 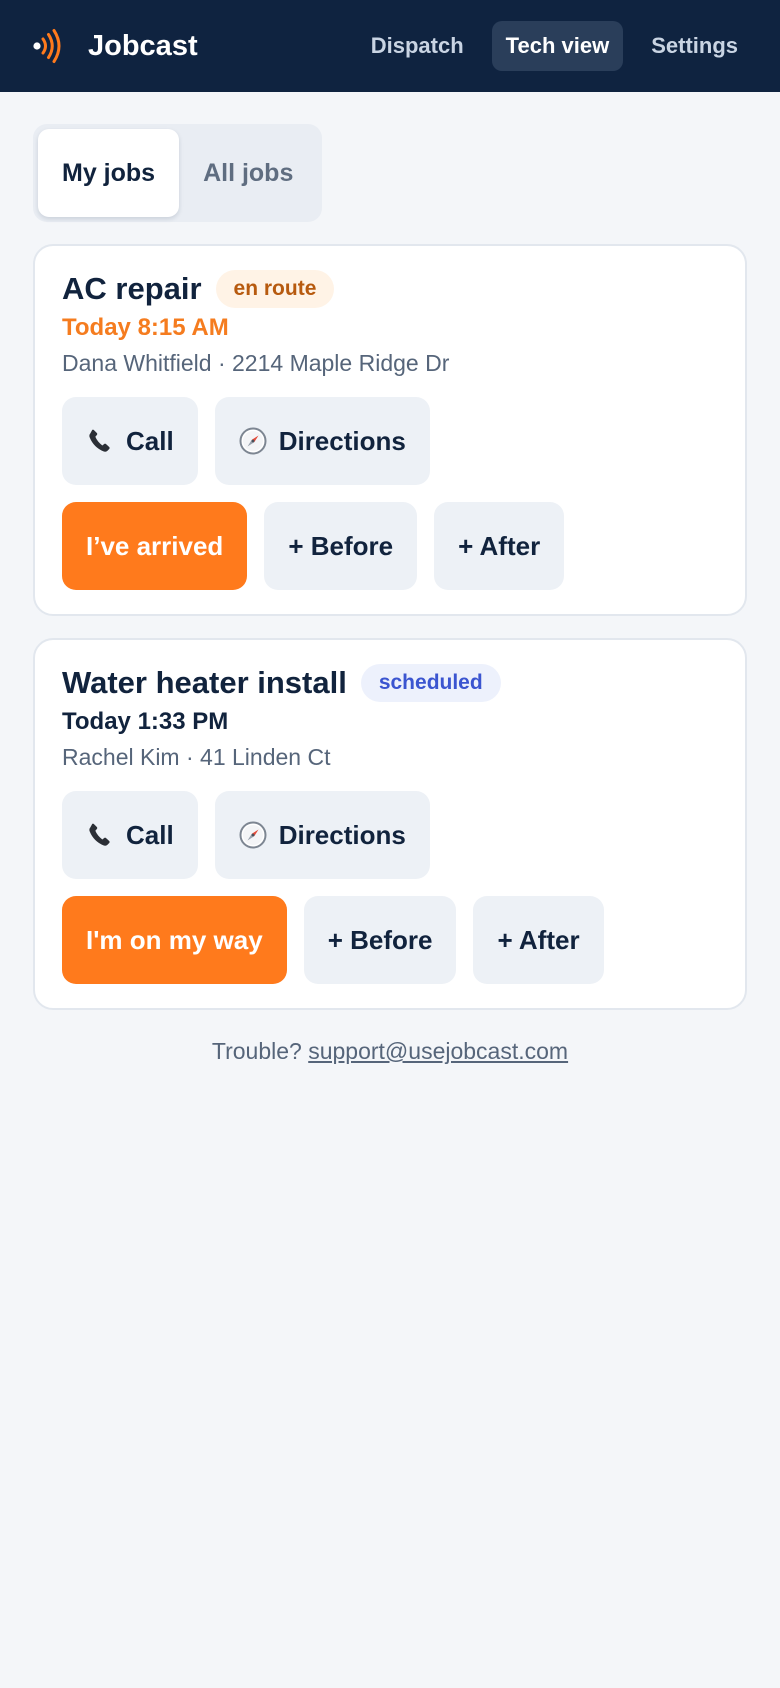 I want to click on support-footer: Trouble? support@usejobcast.com, so click(x=390, y=1051).